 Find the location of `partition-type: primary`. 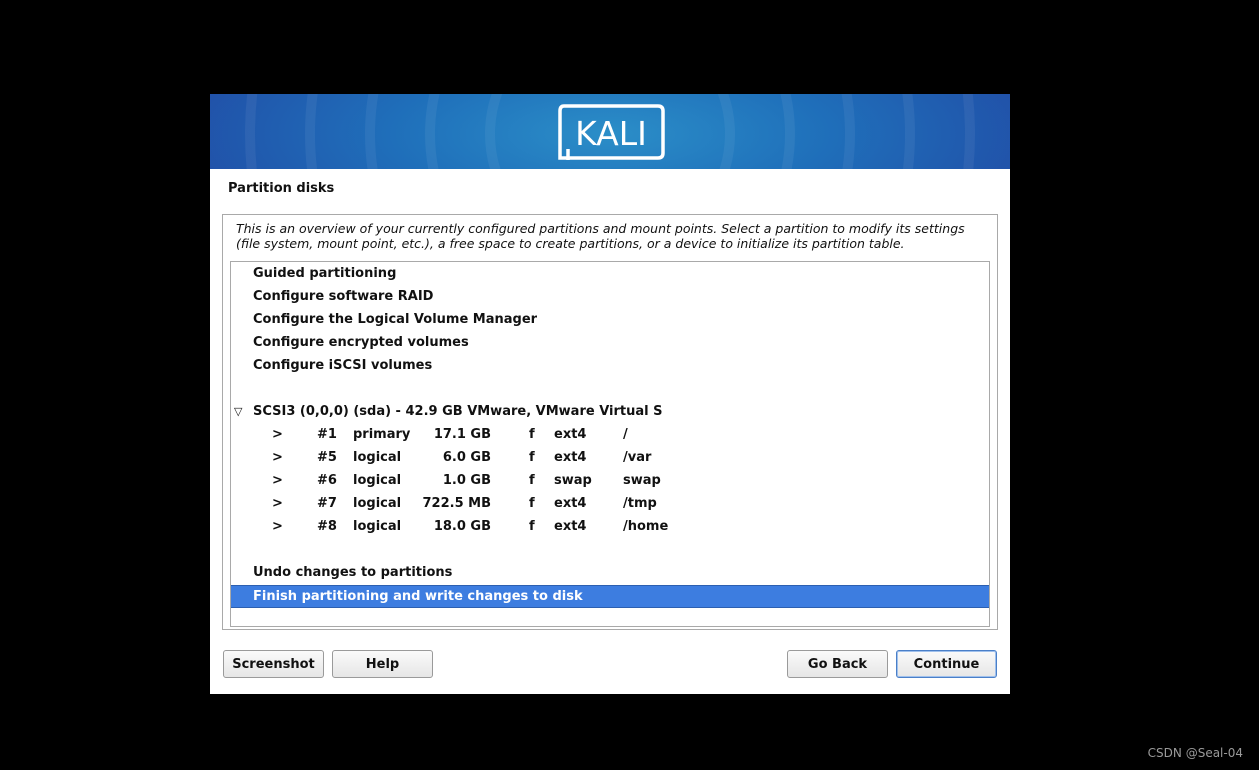

partition-type: primary is located at coordinates (382, 434).